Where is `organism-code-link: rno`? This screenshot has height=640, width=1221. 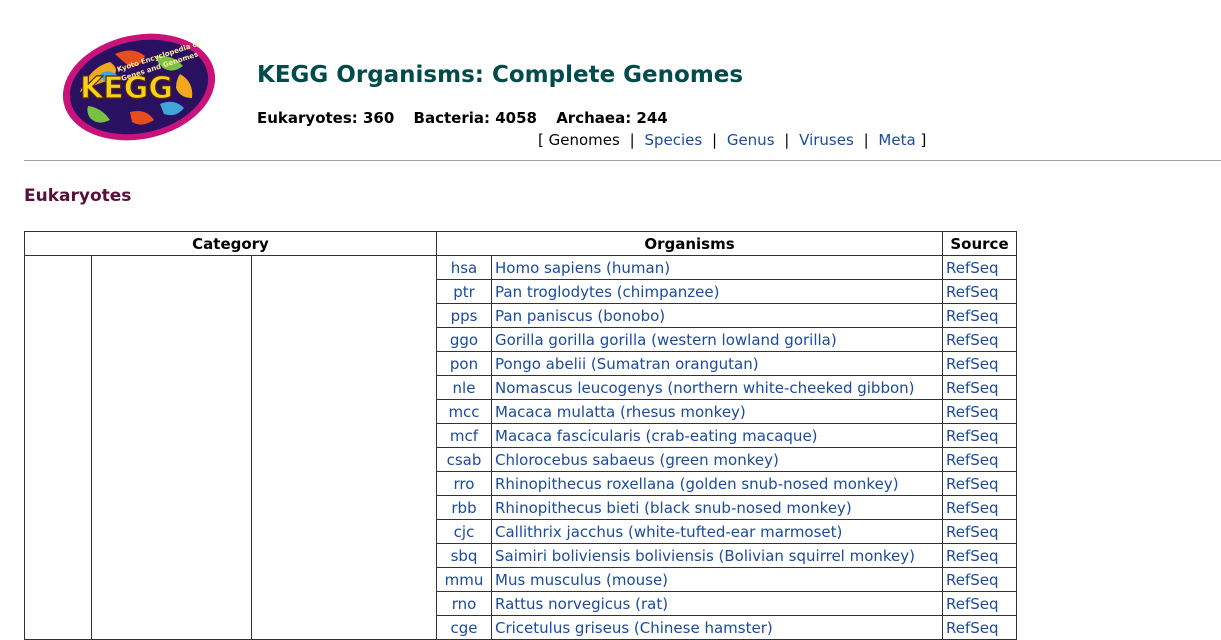 organism-code-link: rno is located at coordinates (464, 604).